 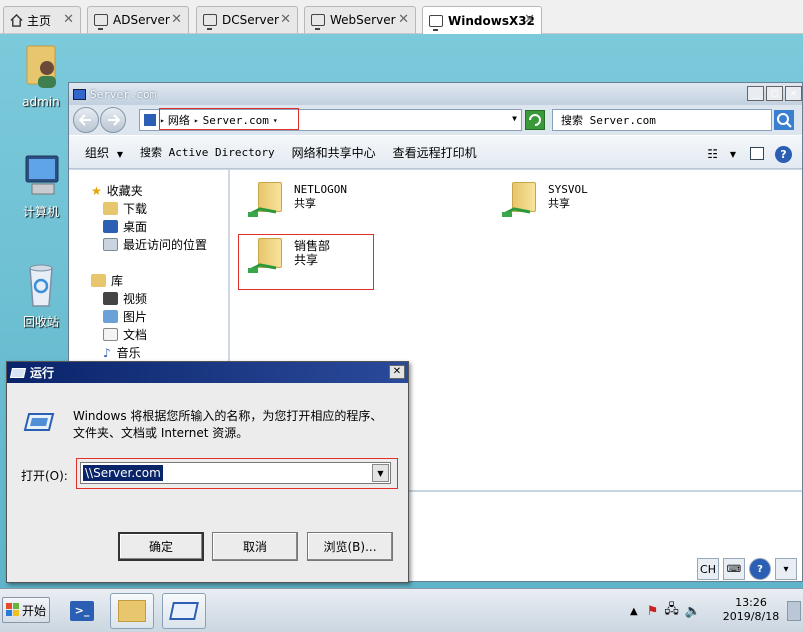 I want to click on nav-downloads: 下载, so click(x=125, y=208).